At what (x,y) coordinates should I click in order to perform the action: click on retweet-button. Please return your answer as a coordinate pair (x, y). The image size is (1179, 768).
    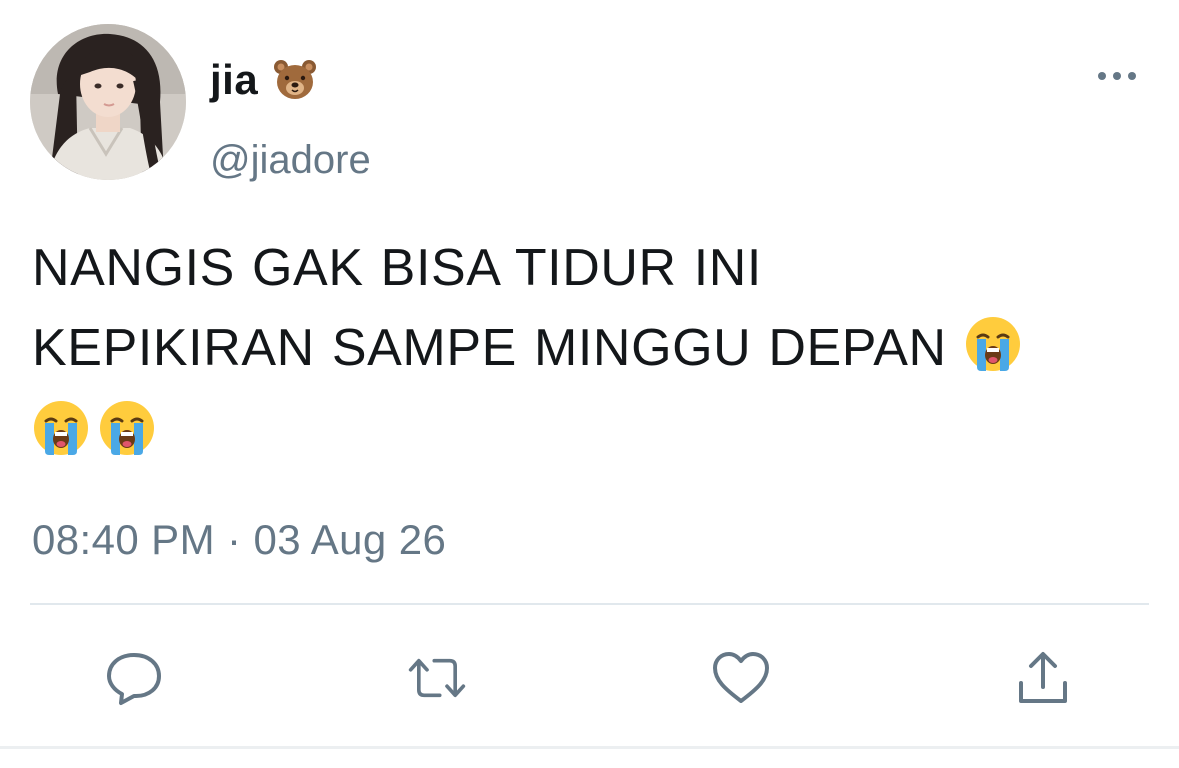
    Looking at the image, I should click on (437, 678).